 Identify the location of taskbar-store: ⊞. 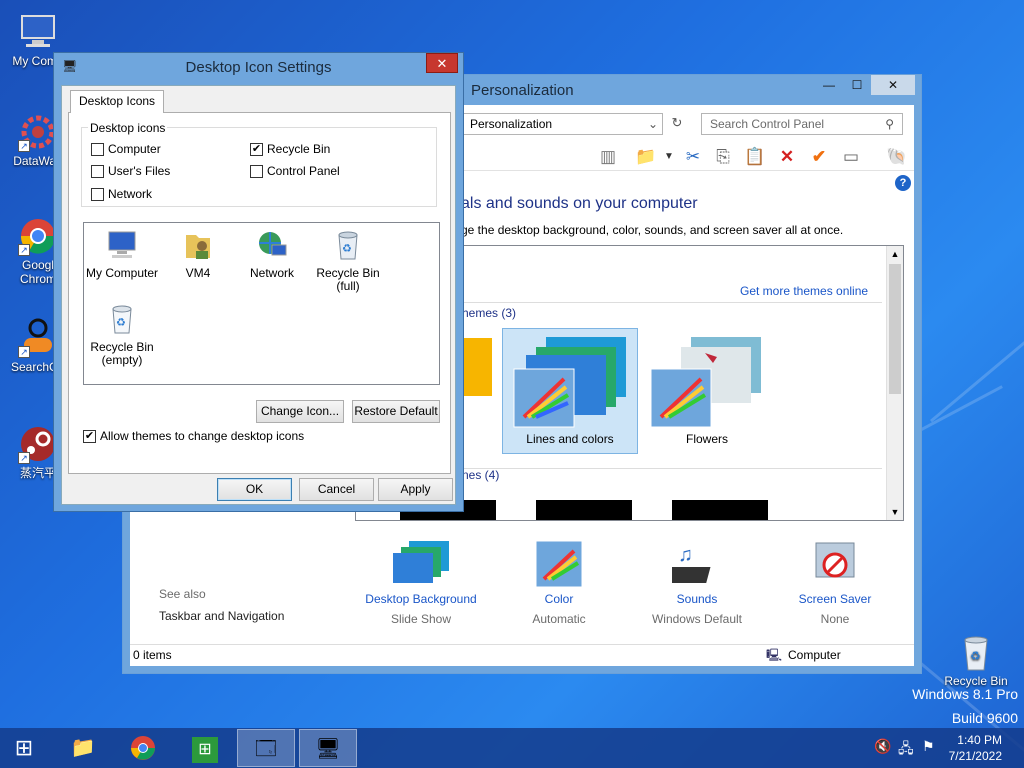
(205, 748).